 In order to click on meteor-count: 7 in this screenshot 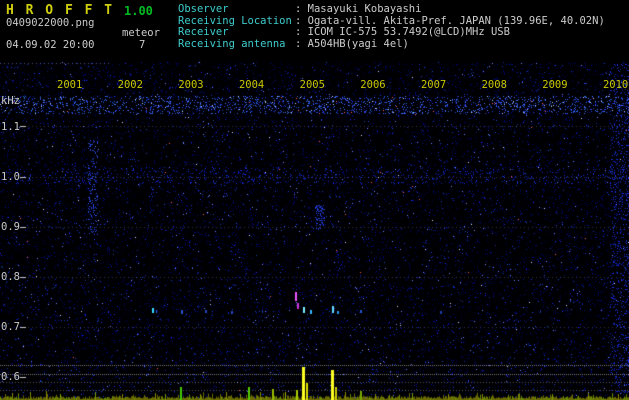, I will do `click(142, 45)`.